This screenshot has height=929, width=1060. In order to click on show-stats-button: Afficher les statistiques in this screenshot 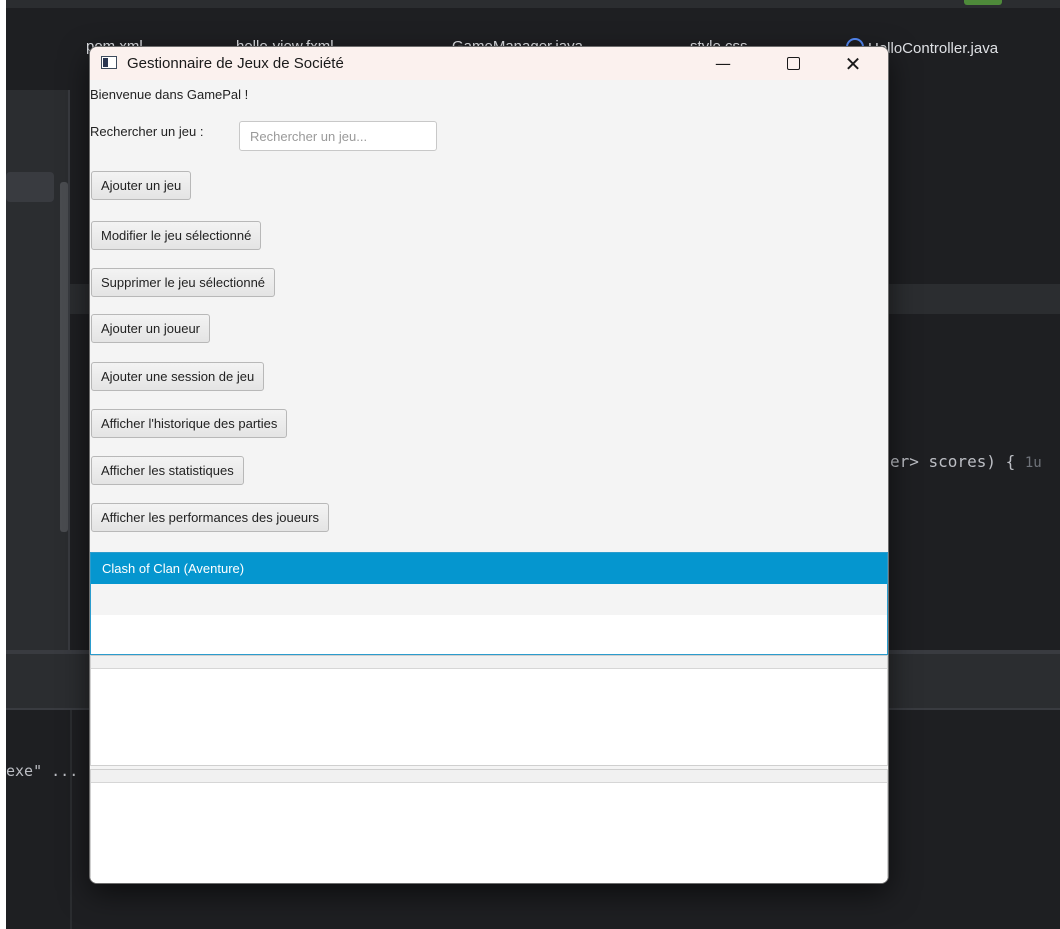, I will do `click(167, 470)`.